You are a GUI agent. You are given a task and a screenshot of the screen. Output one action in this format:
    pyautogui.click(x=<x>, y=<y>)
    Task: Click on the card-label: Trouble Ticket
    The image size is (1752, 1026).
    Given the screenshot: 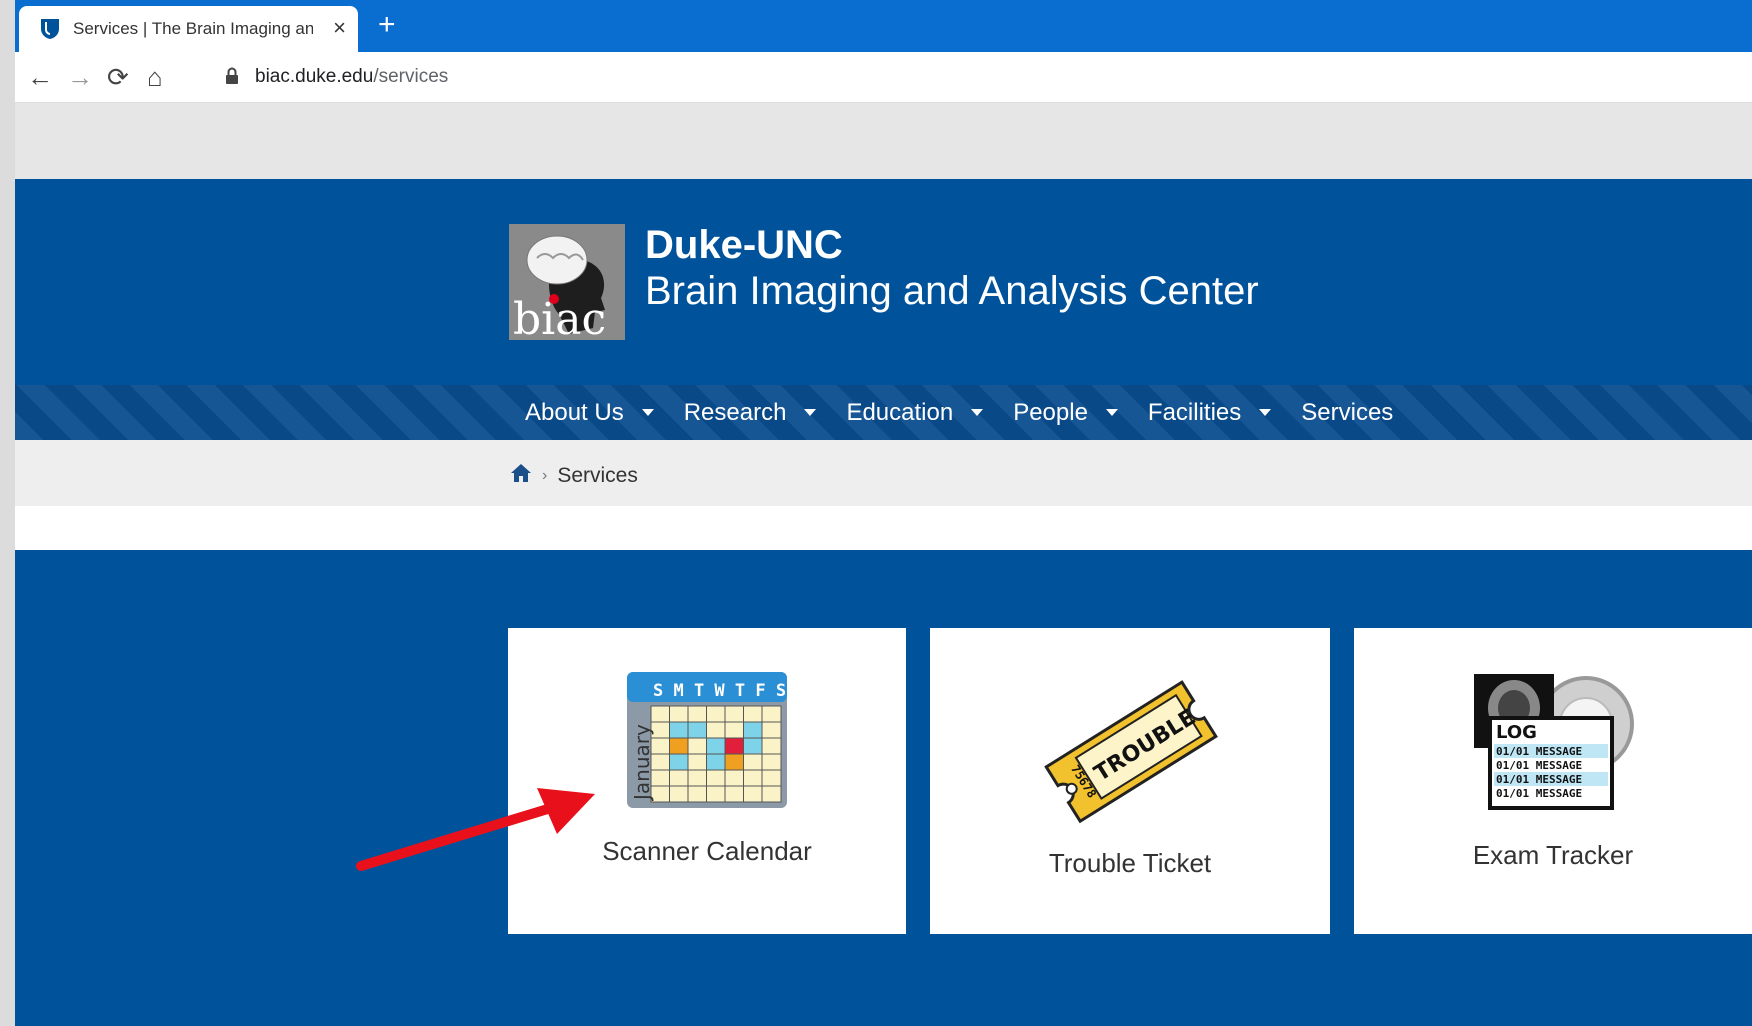 What is the action you would take?
    pyautogui.click(x=1130, y=863)
    